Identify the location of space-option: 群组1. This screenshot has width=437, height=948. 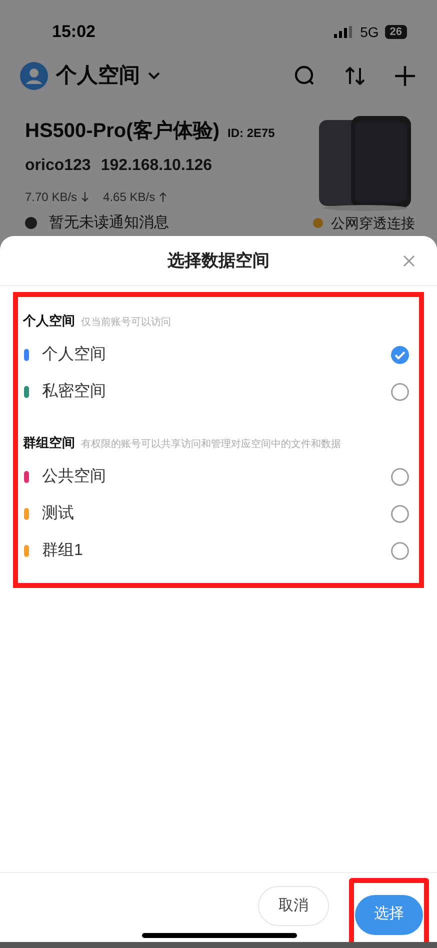
(216, 550).